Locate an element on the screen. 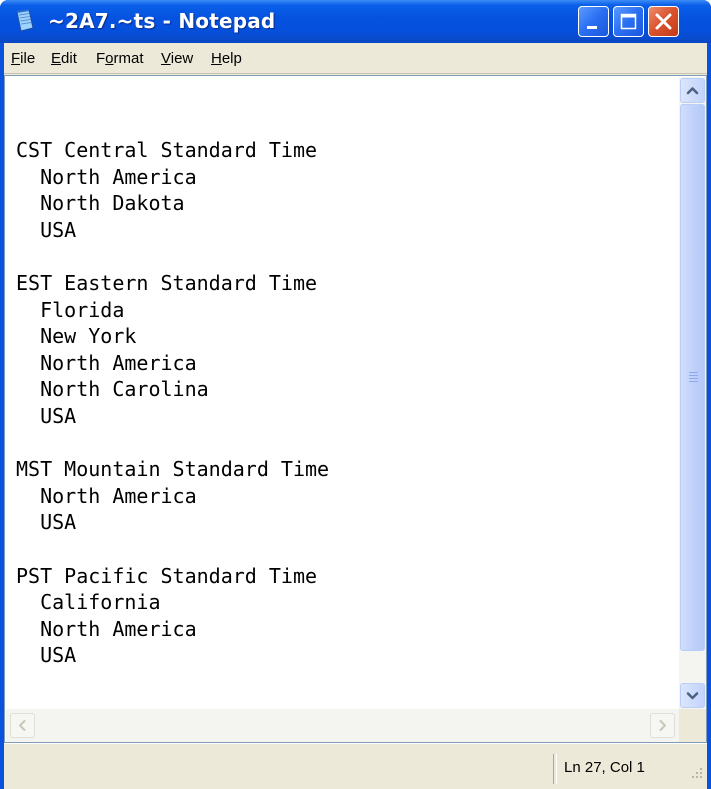  text-line: MST Mountain Standard Time is located at coordinates (173, 469).